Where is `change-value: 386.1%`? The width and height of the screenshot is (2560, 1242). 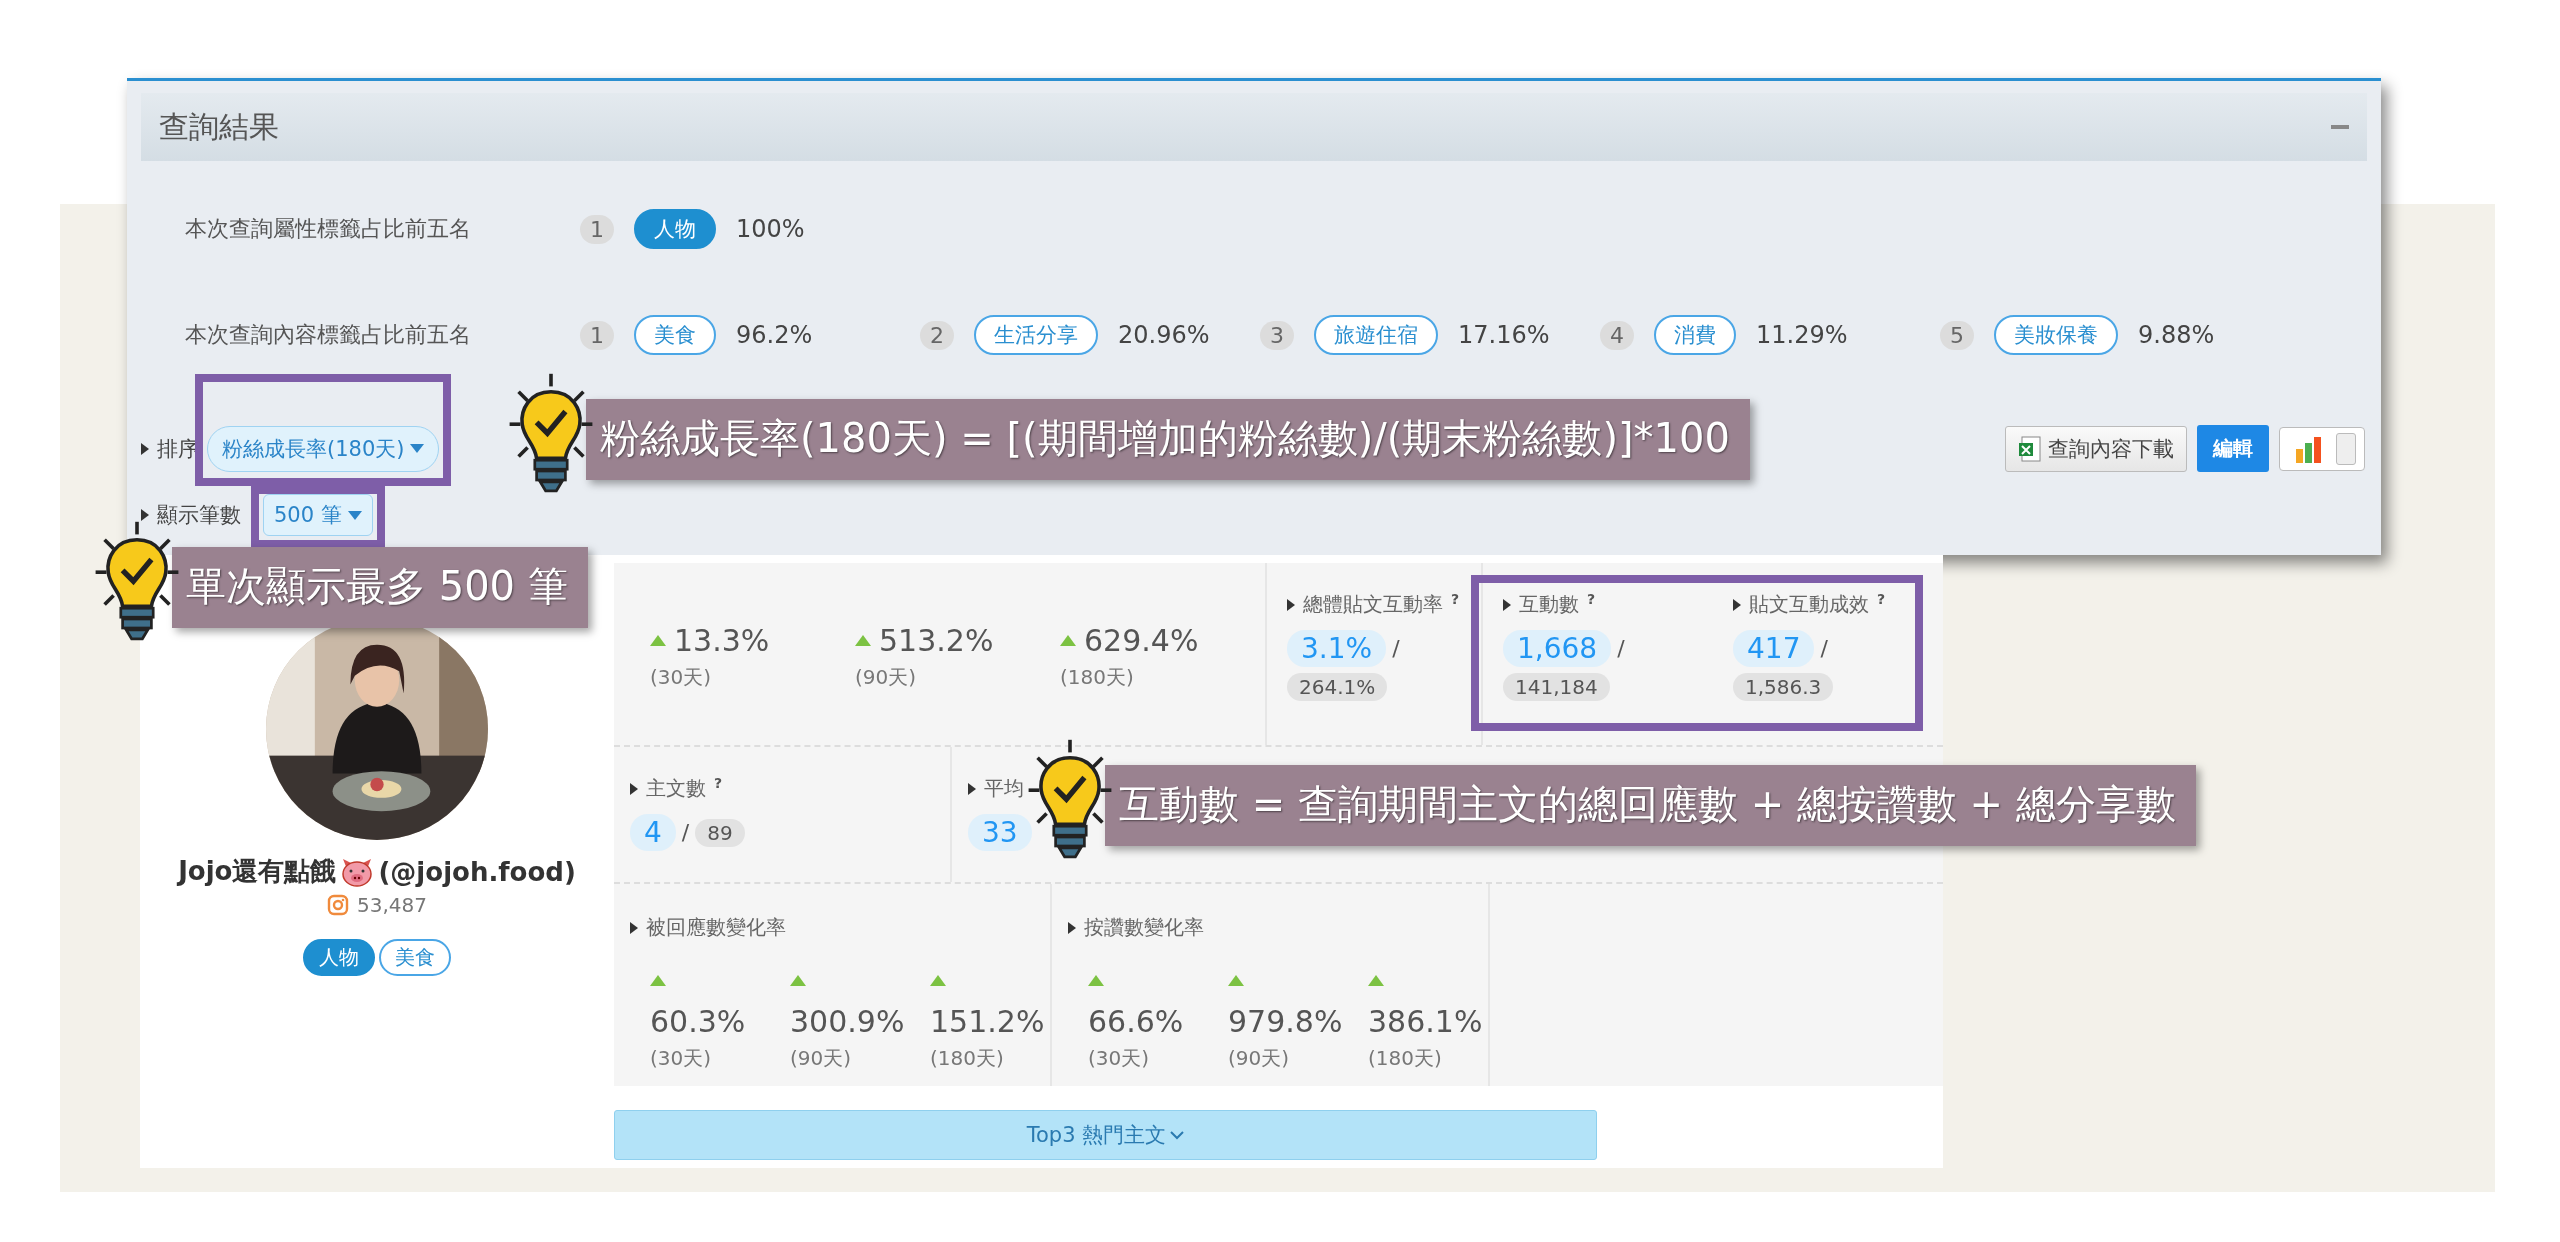
change-value: 386.1% is located at coordinates (1425, 1021).